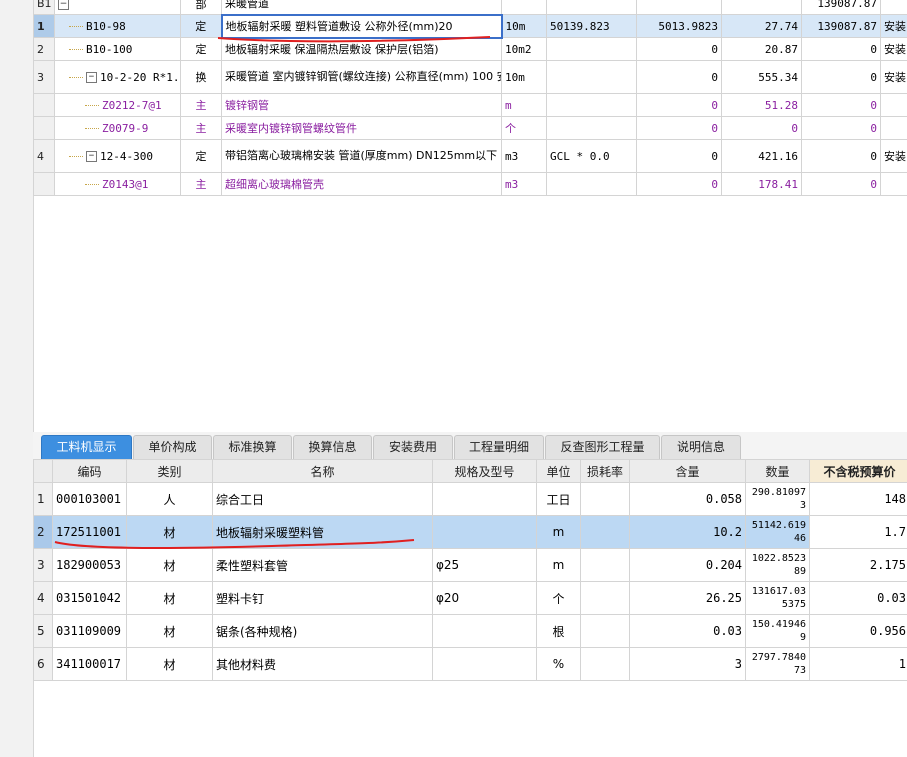 Image resolution: width=907 pixels, height=757 pixels. I want to click on tab-unit-price-composition: 单价构成, so click(172, 447).